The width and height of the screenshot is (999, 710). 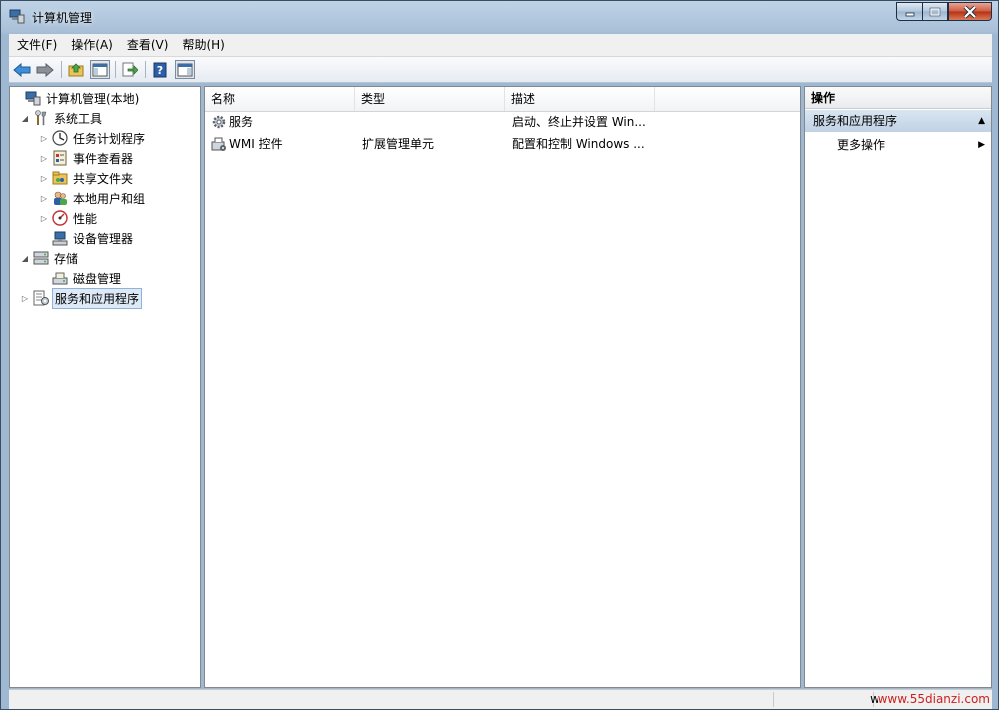 What do you see at coordinates (50, 258) in the screenshot?
I see `tree-item-storage: ◢ 存储` at bounding box center [50, 258].